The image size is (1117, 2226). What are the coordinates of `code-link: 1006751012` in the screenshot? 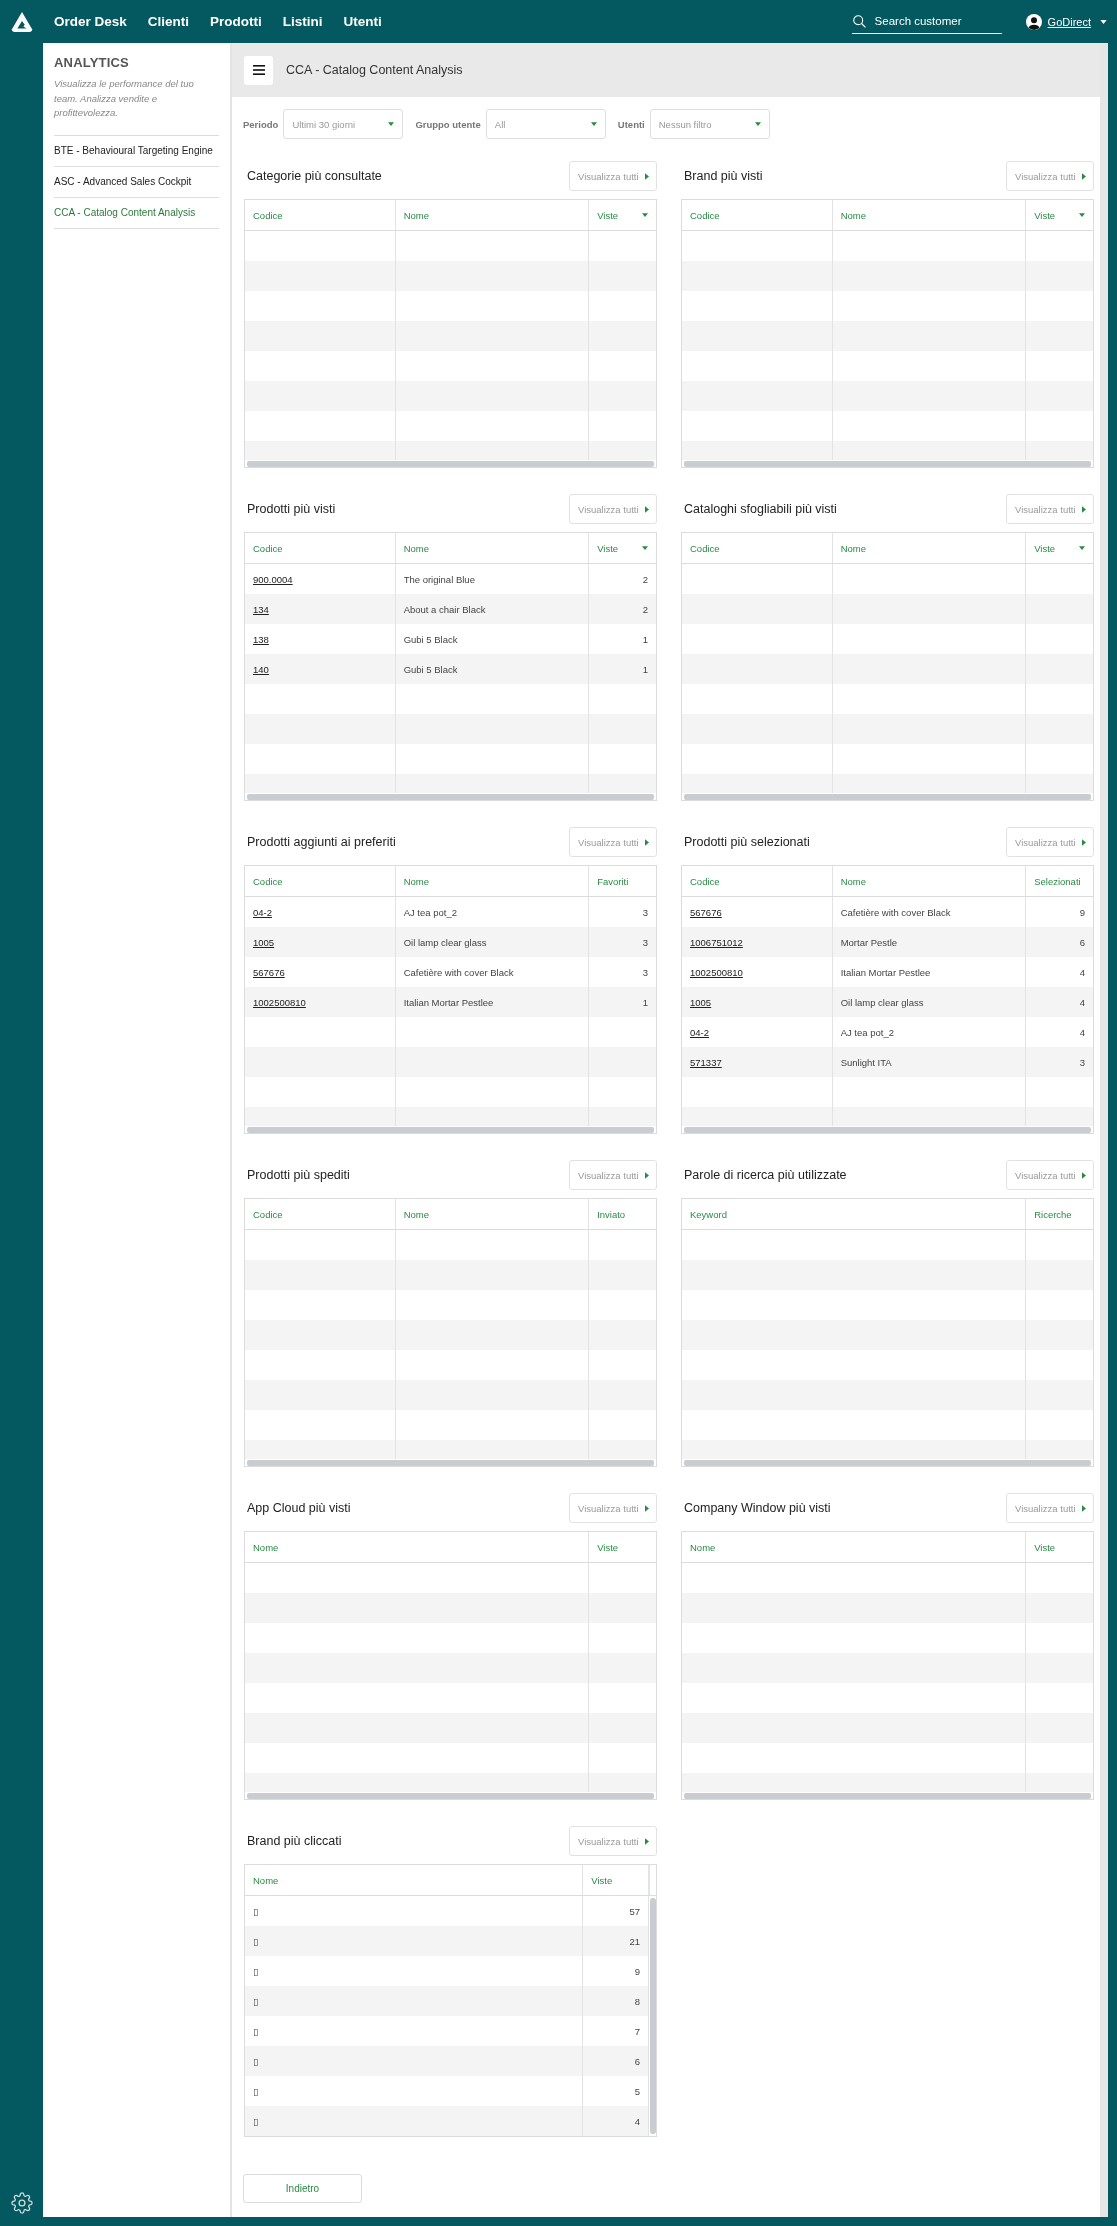 It's located at (716, 942).